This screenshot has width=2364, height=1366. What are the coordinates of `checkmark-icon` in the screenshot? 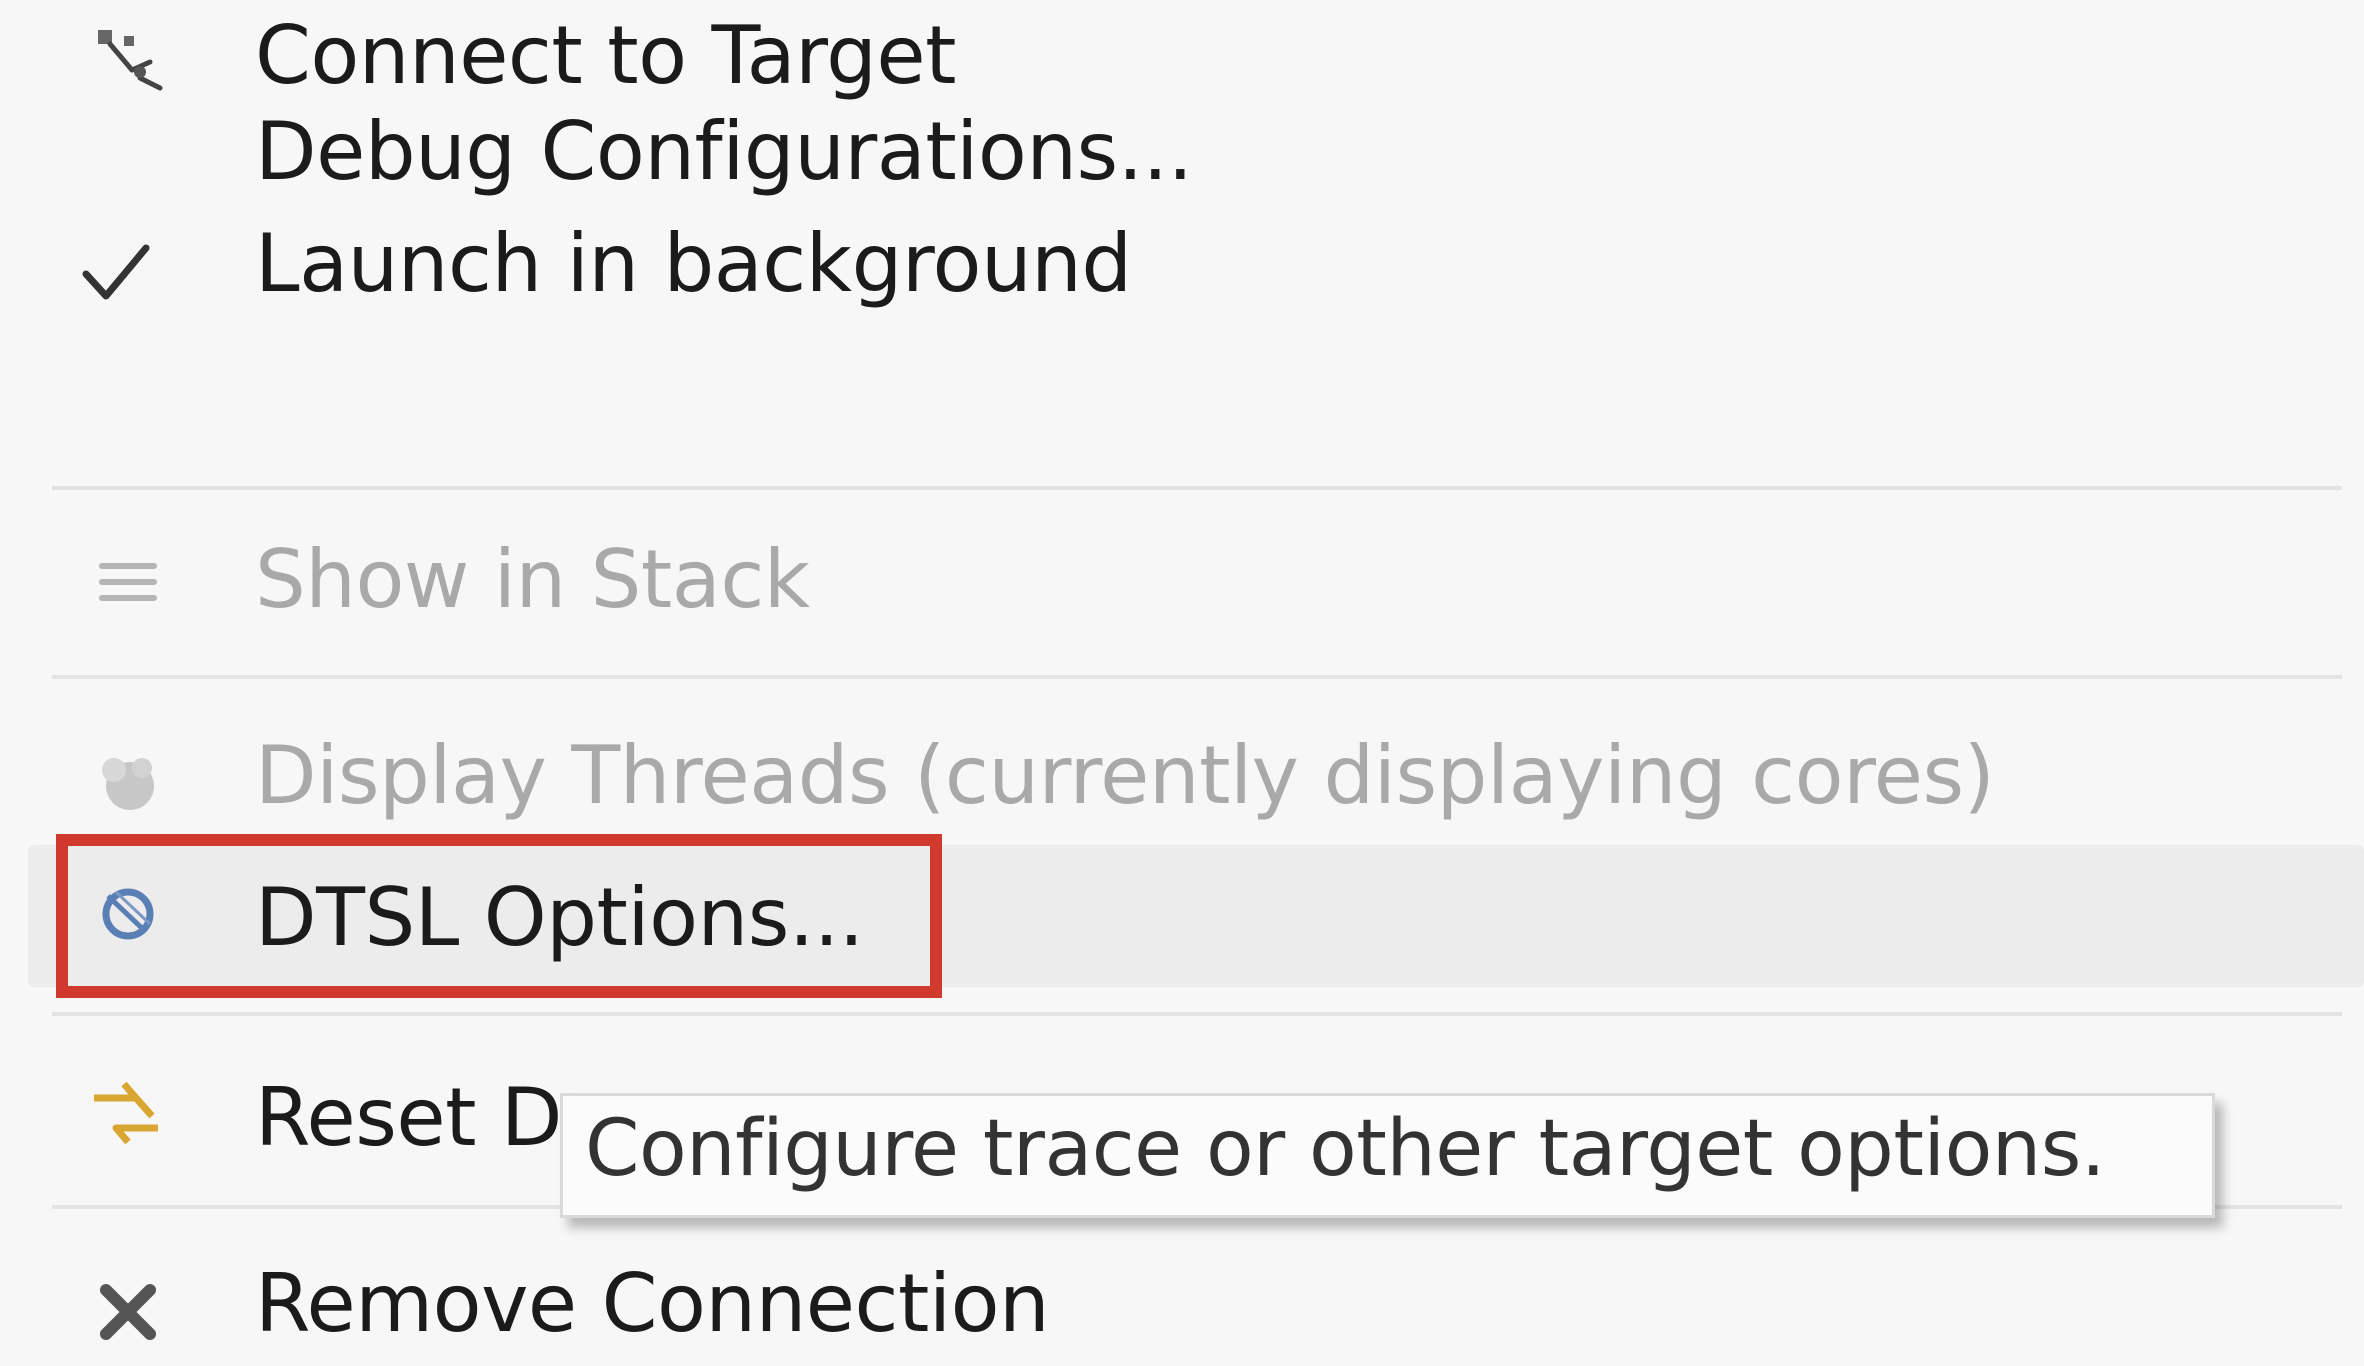 It's located at (130, 284).